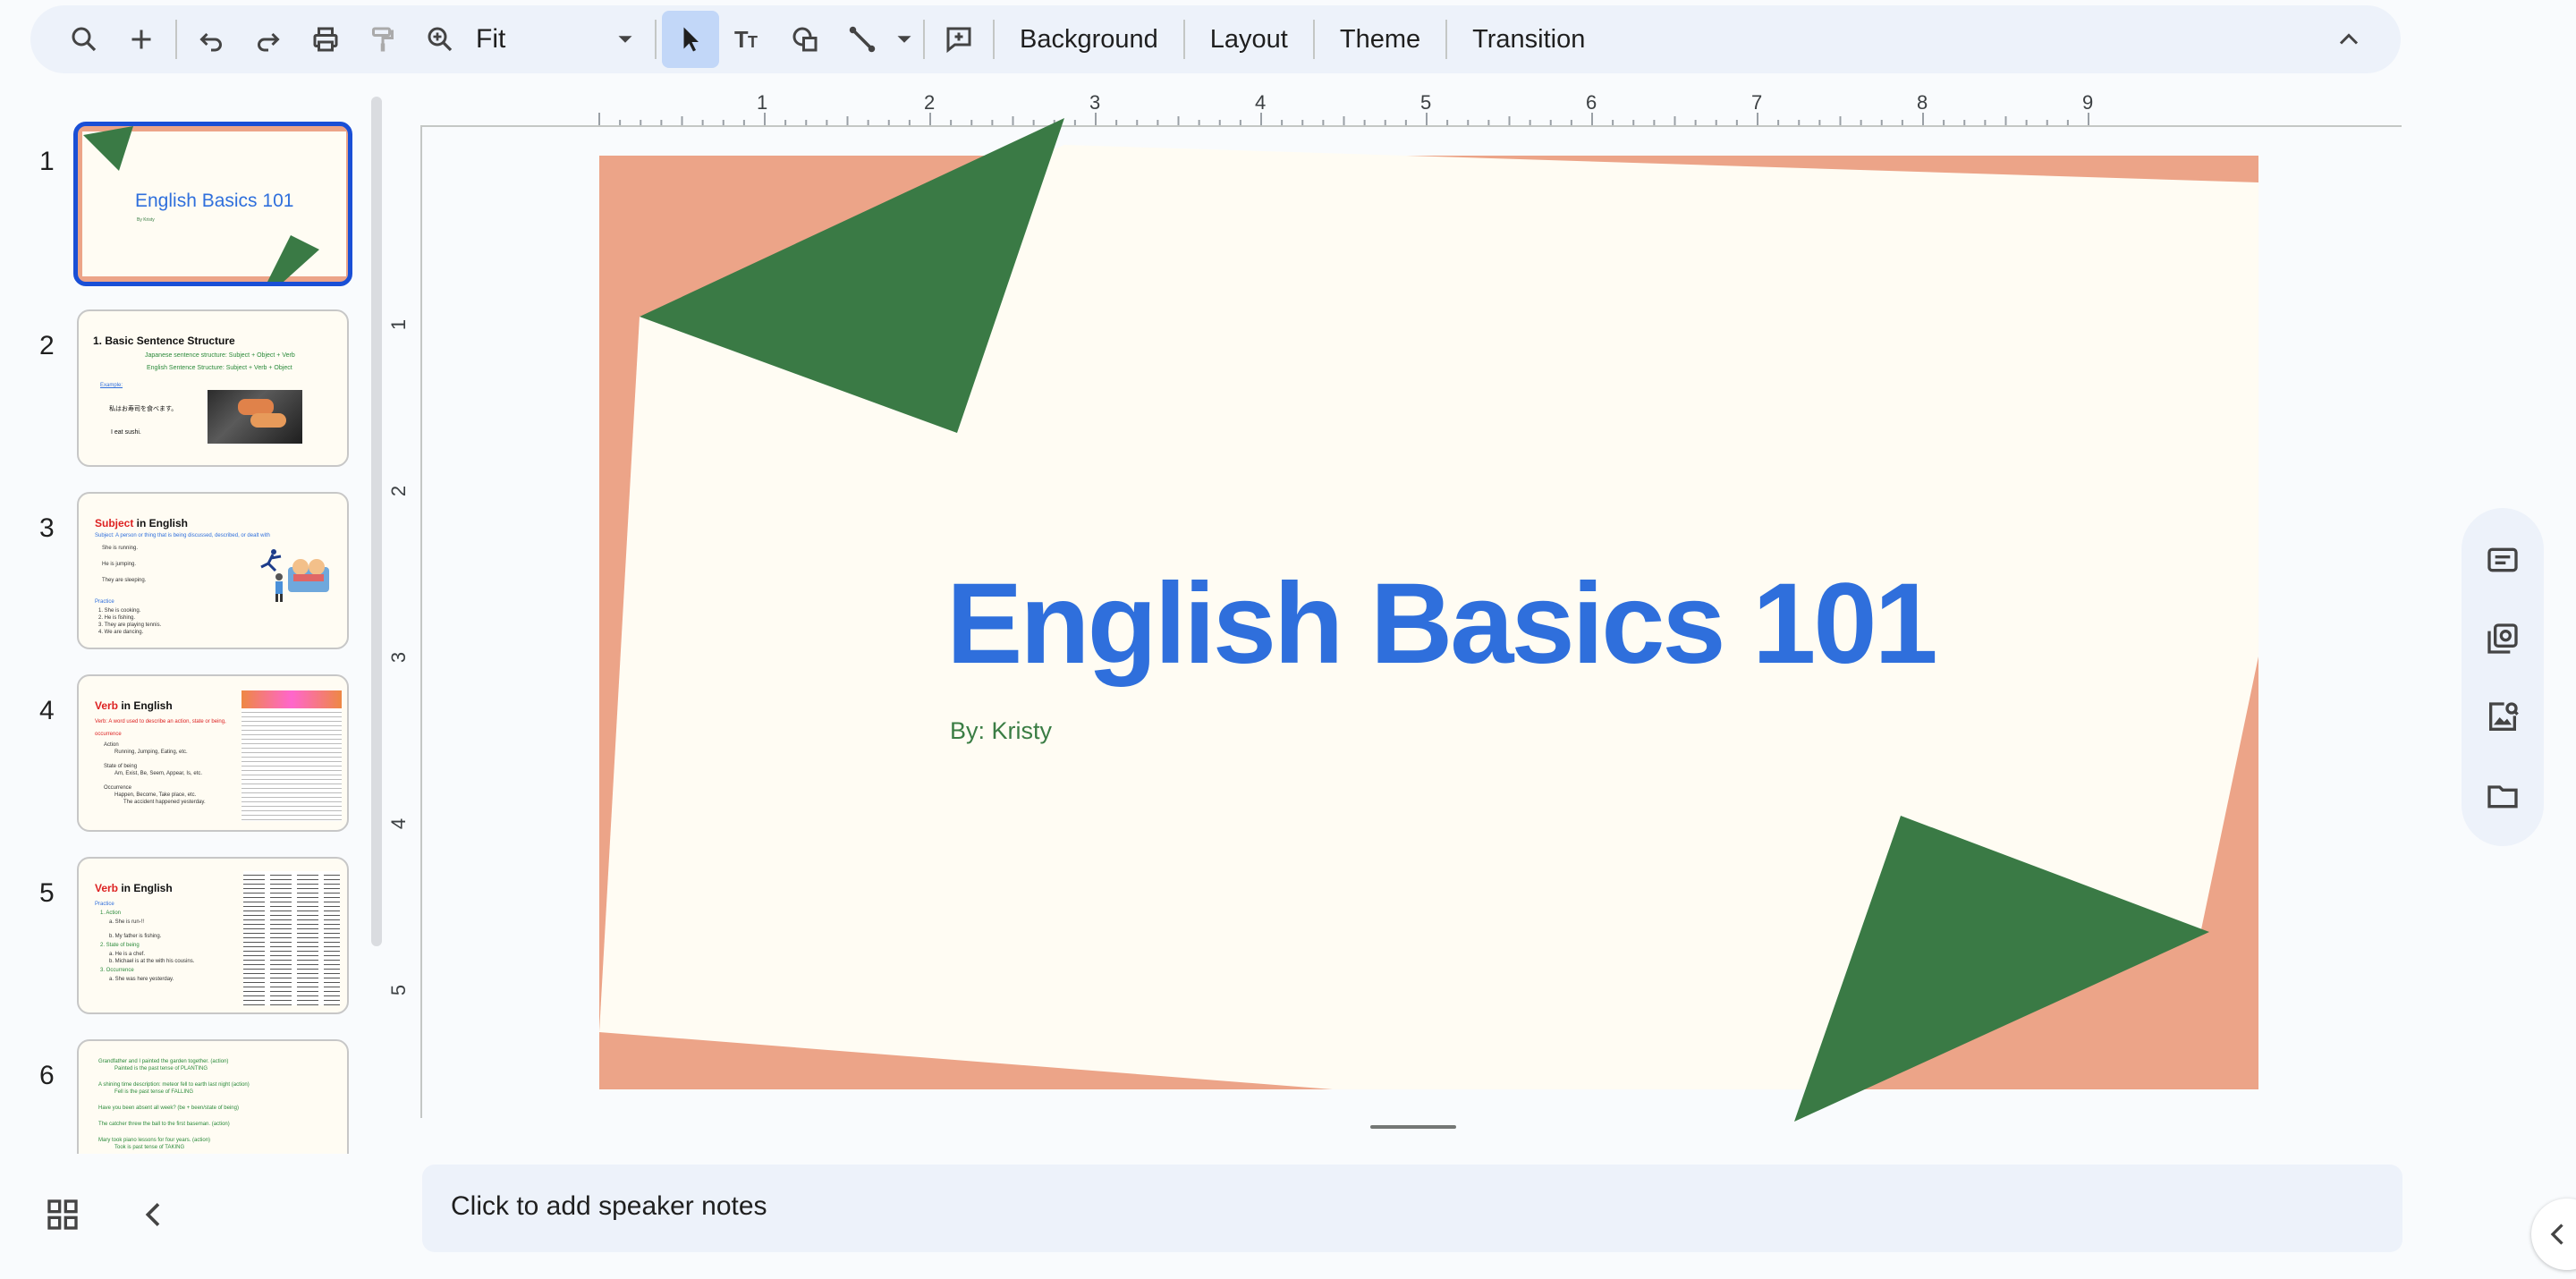 Image resolution: width=2576 pixels, height=1279 pixels. What do you see at coordinates (211, 40) in the screenshot?
I see `undo-icon` at bounding box center [211, 40].